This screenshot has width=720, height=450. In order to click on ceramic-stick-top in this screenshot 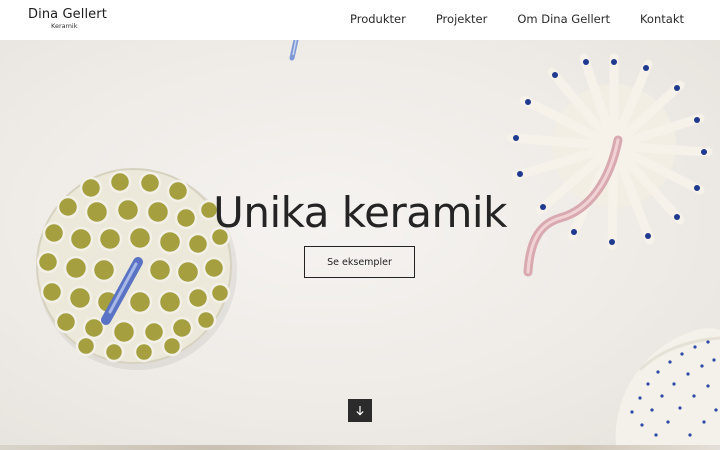, I will do `click(294, 50)`.